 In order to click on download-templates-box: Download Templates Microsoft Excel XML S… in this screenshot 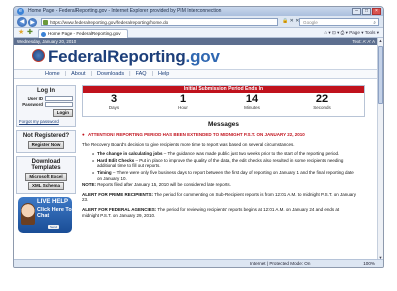, I will do `click(46, 175)`.